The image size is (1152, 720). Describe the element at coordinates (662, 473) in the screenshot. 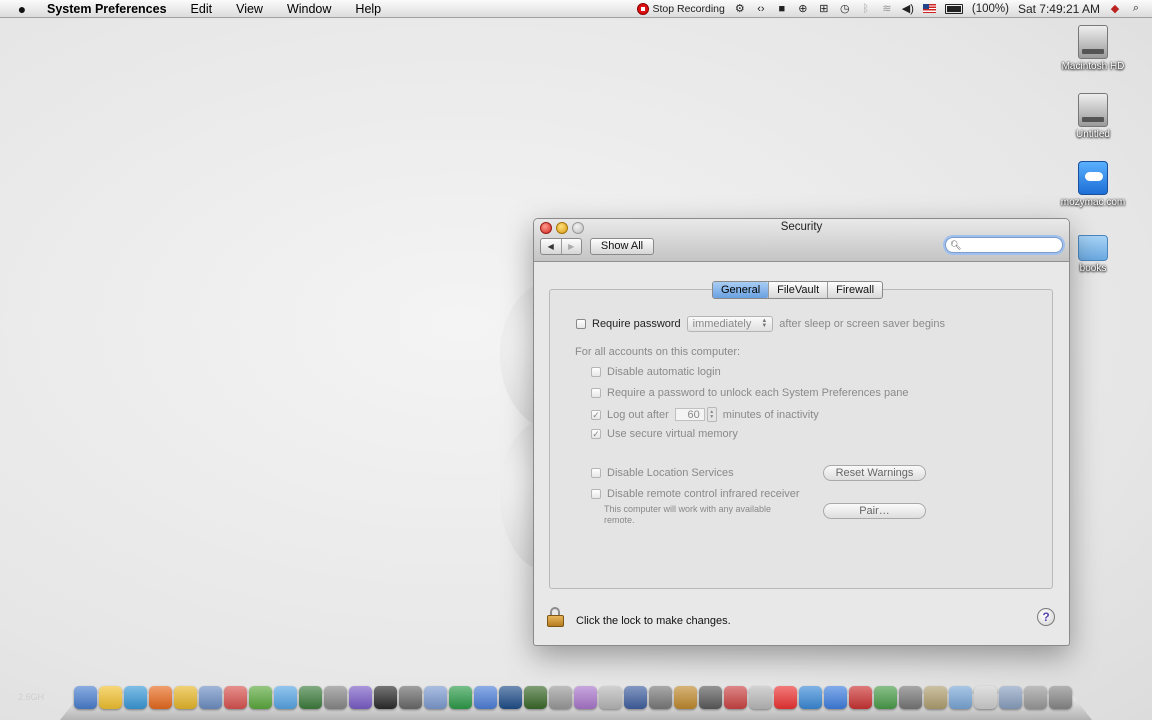

I see `disable-location-row: Disable Location Services` at that location.